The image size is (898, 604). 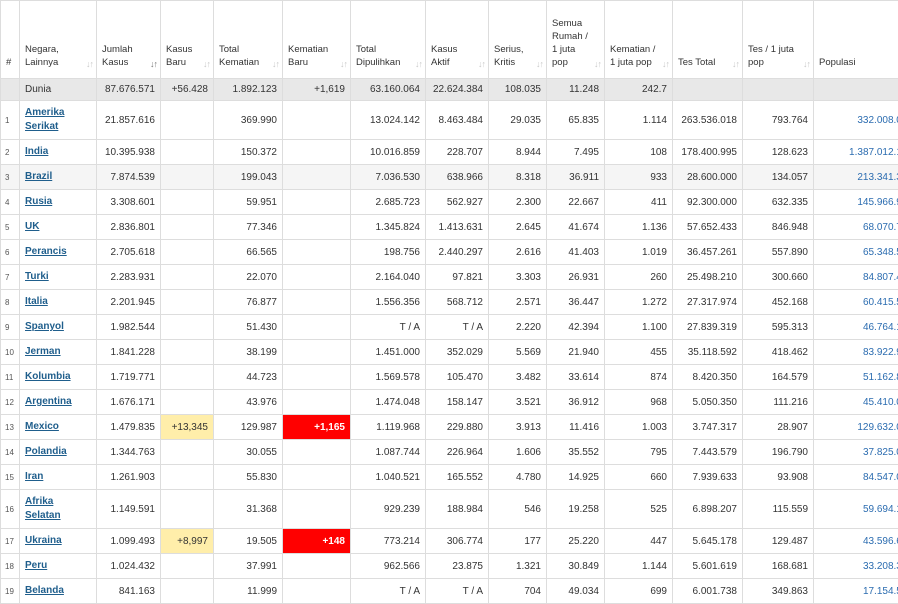 What do you see at coordinates (248, 227) in the screenshot?
I see `total-deaths-cell: 77.346` at bounding box center [248, 227].